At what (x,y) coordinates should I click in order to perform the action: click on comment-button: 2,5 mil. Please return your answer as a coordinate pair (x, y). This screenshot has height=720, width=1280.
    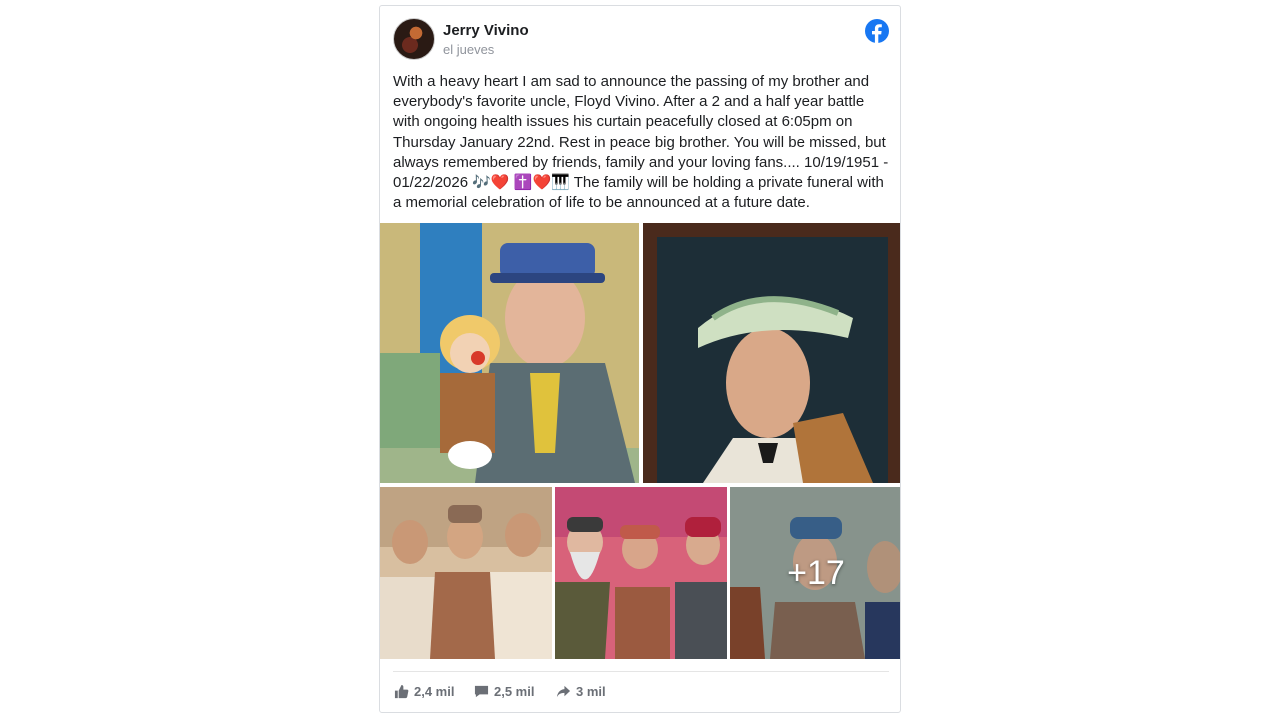
    Looking at the image, I should click on (504, 691).